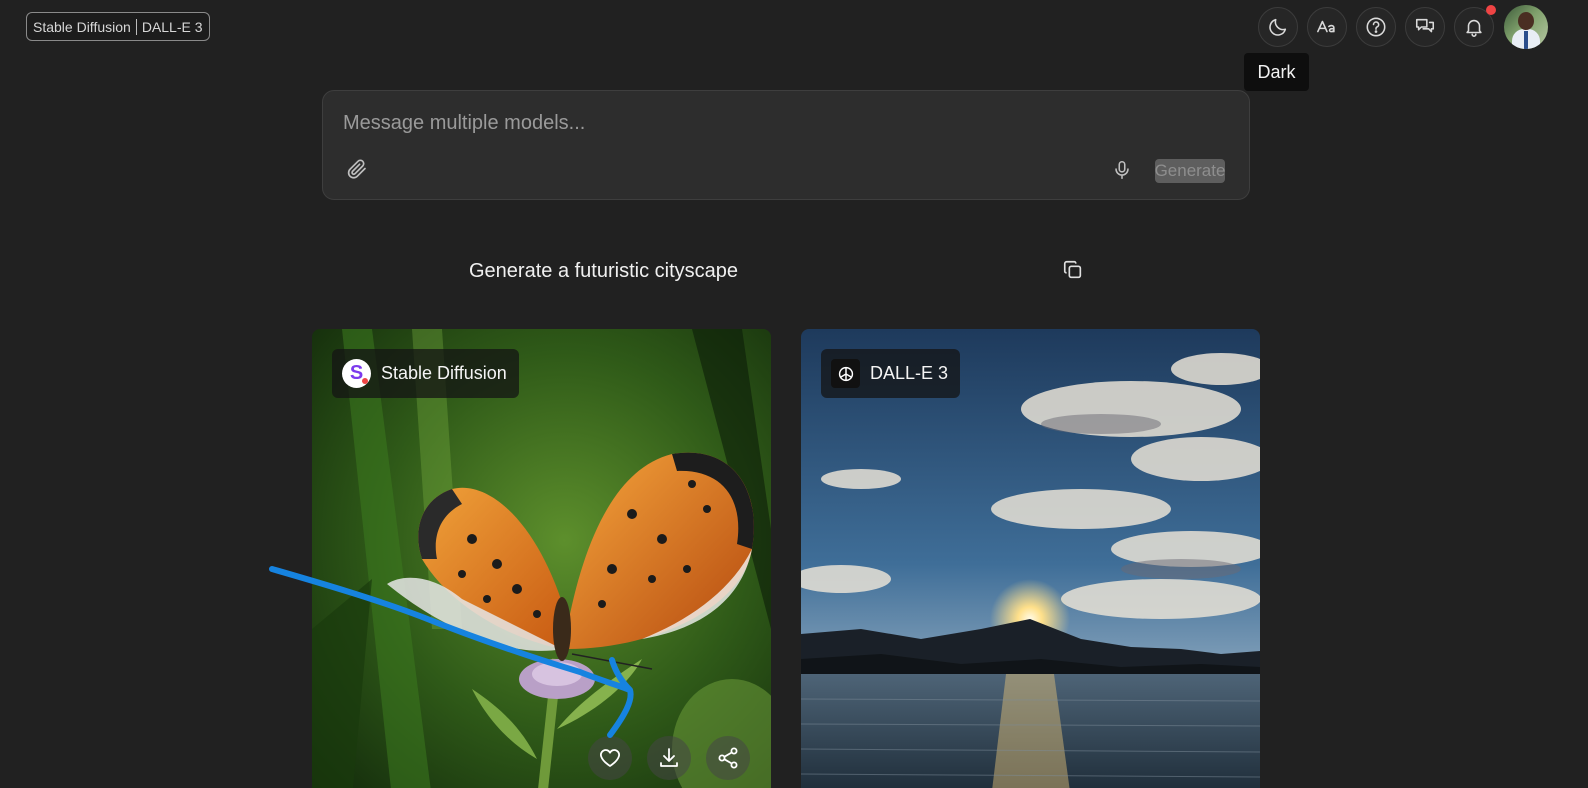 This screenshot has height=788, width=1588. Describe the element at coordinates (357, 169) in the screenshot. I see `paperclip-icon` at that location.